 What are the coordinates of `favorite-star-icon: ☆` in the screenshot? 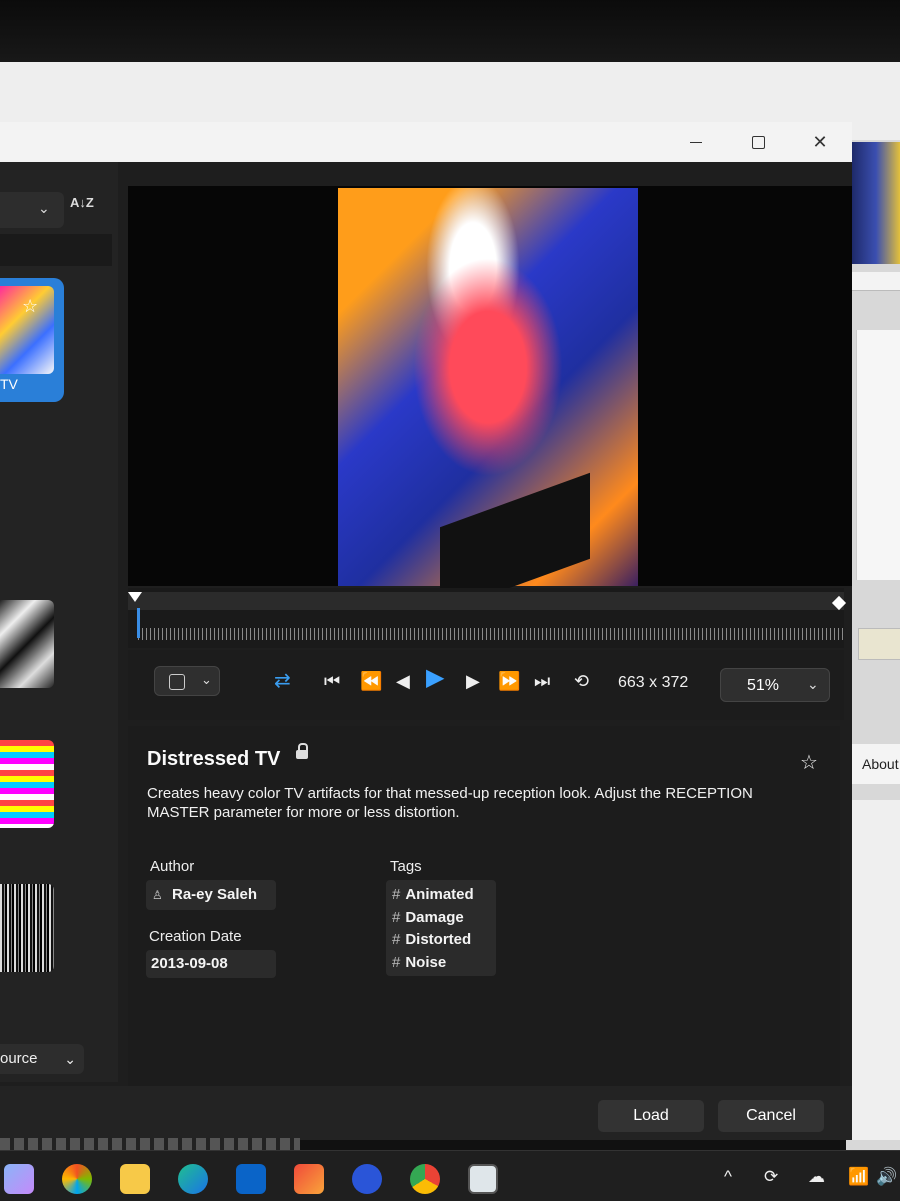 It's located at (809, 762).